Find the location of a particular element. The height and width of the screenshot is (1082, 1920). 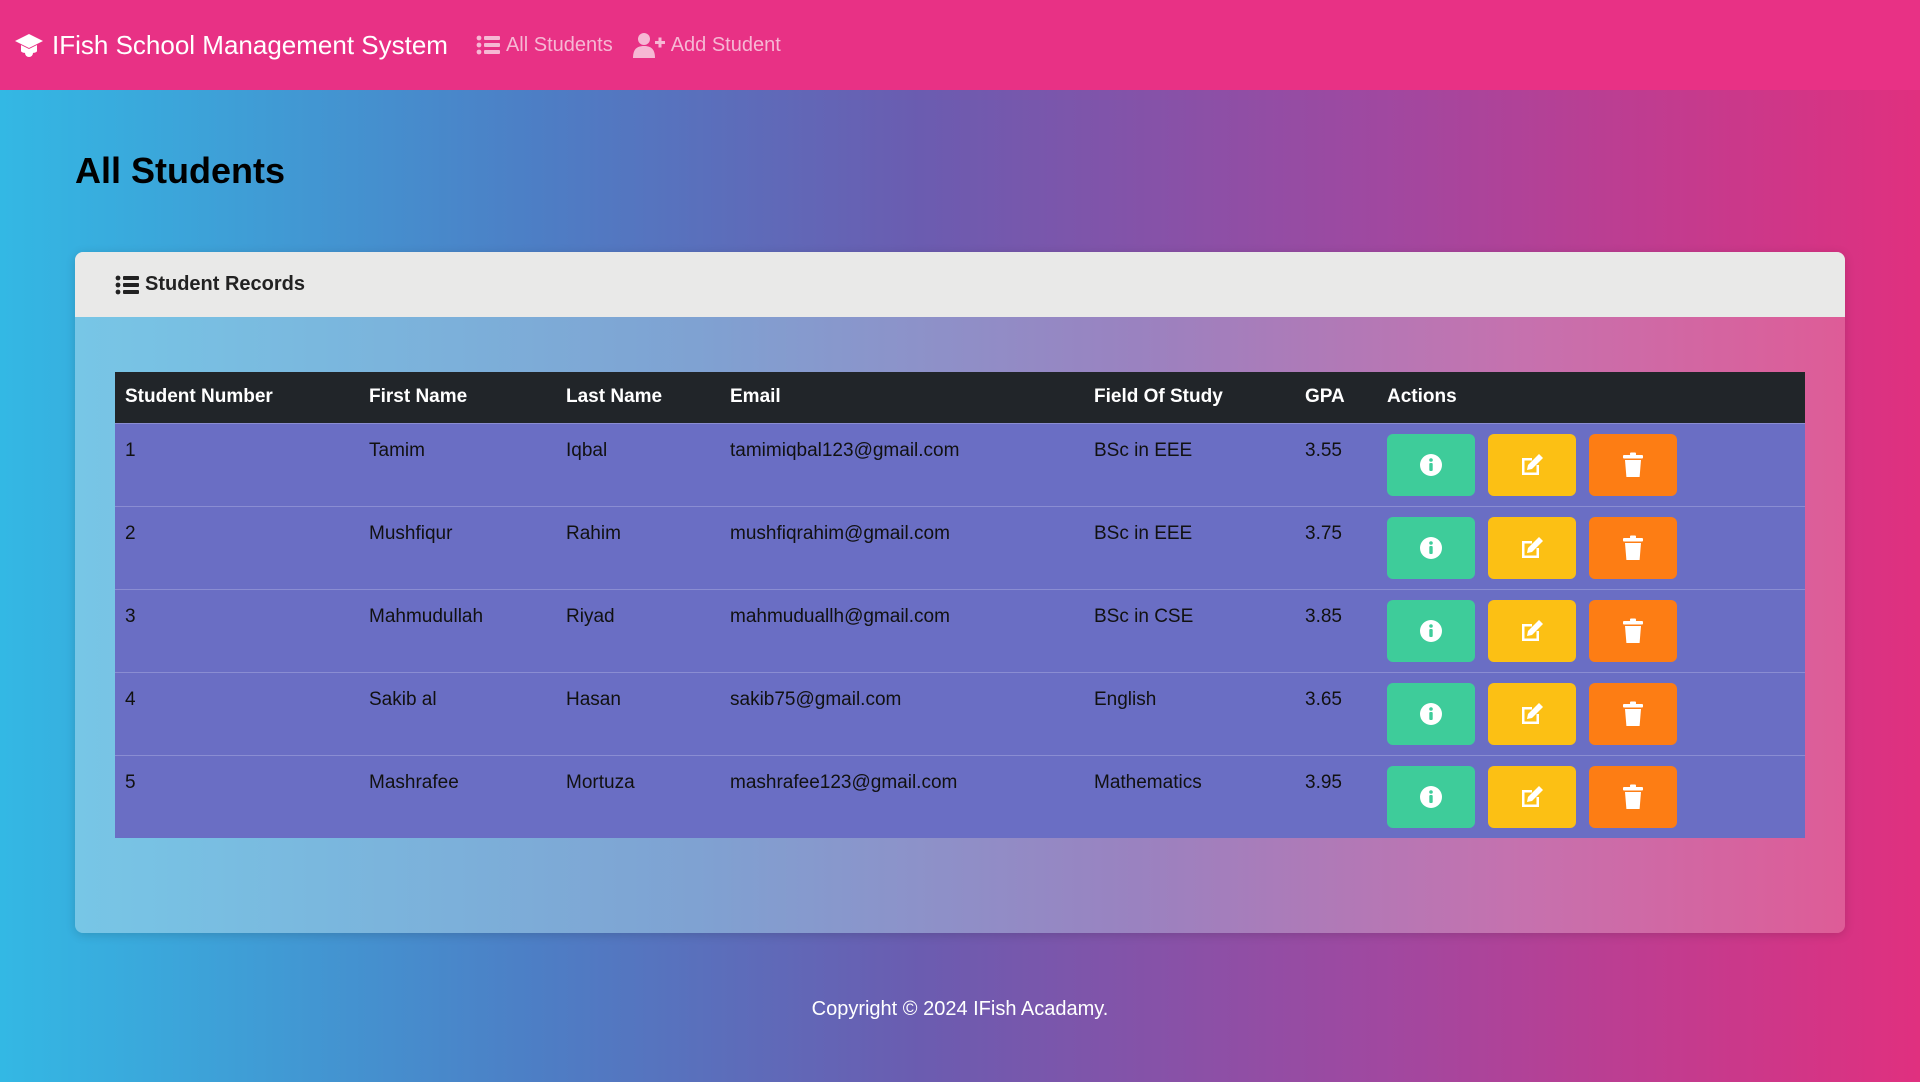

cell-last-name: Rahim is located at coordinates (593, 533).